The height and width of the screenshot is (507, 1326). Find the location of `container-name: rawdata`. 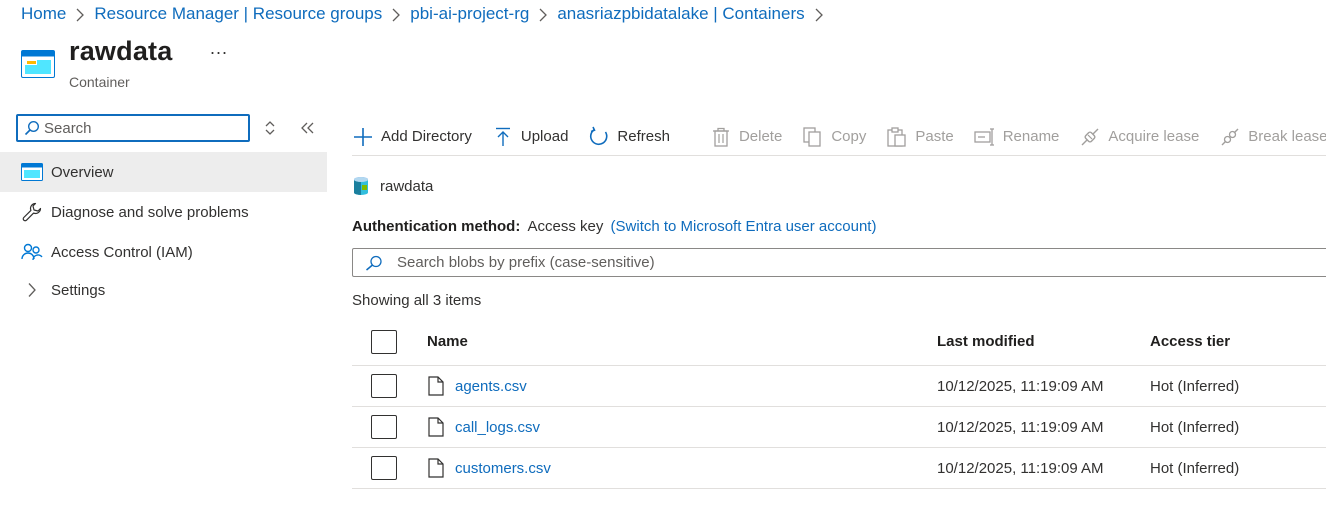

container-name: rawdata is located at coordinates (392, 186).